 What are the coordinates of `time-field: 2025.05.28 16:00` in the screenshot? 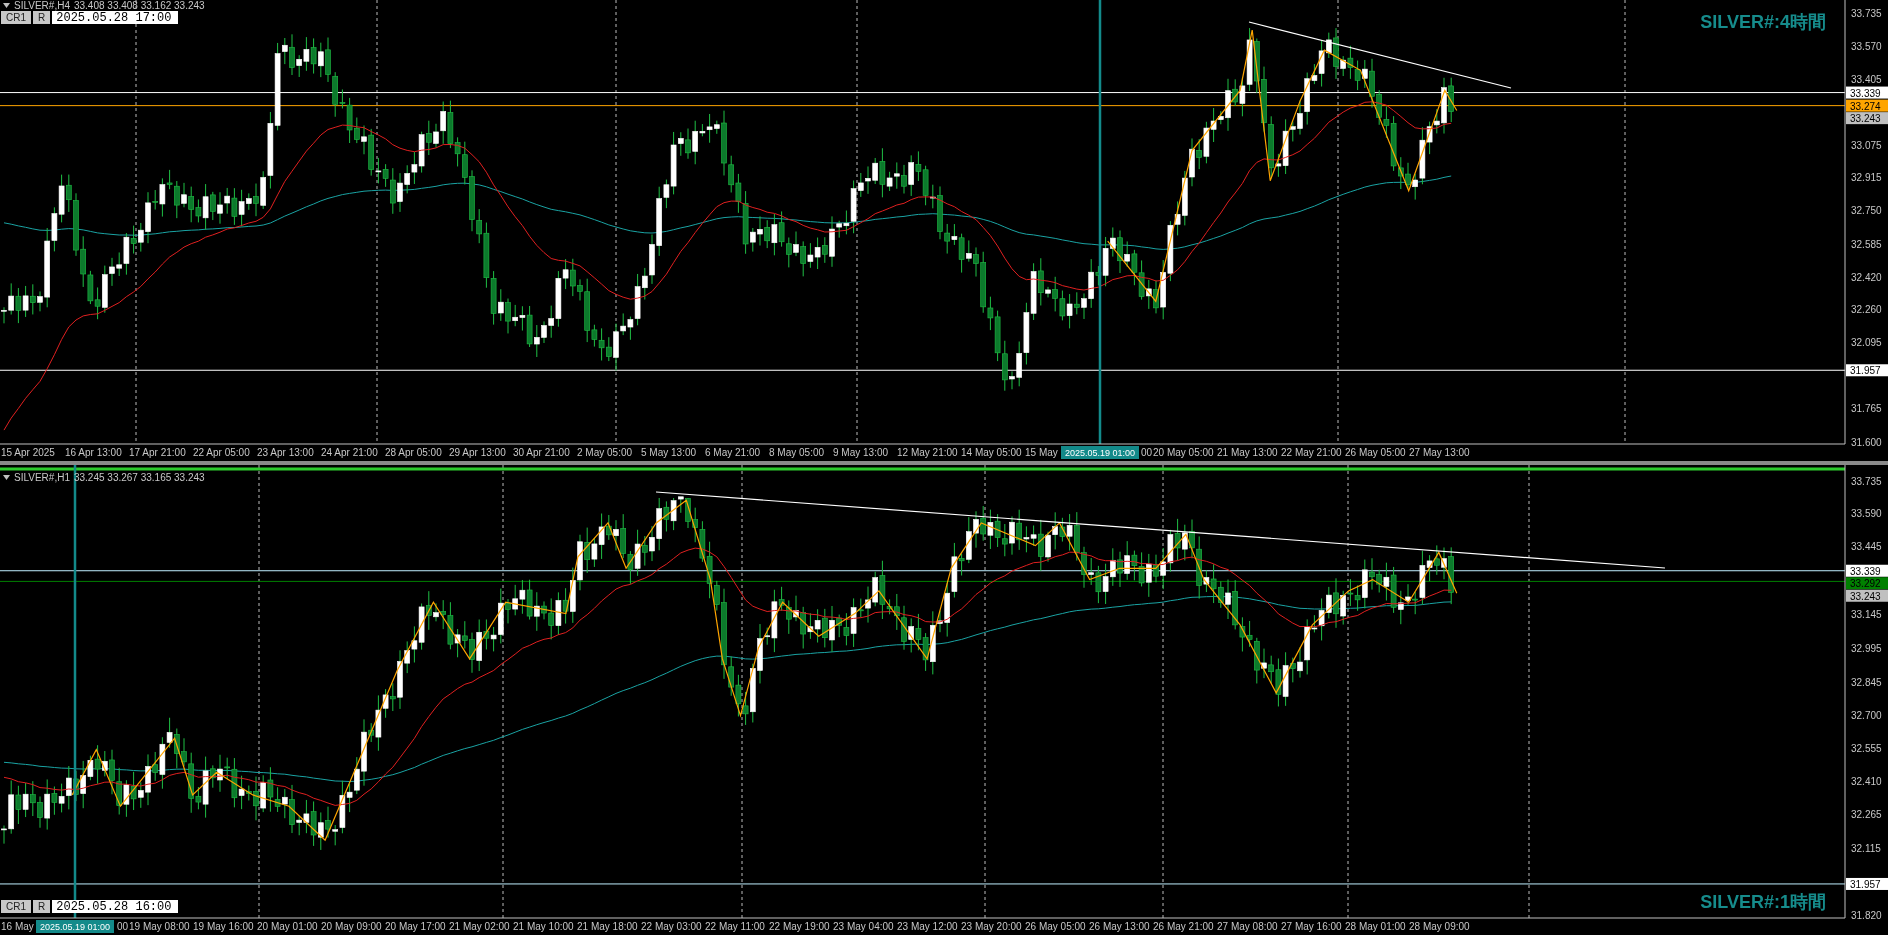 It's located at (115, 906).